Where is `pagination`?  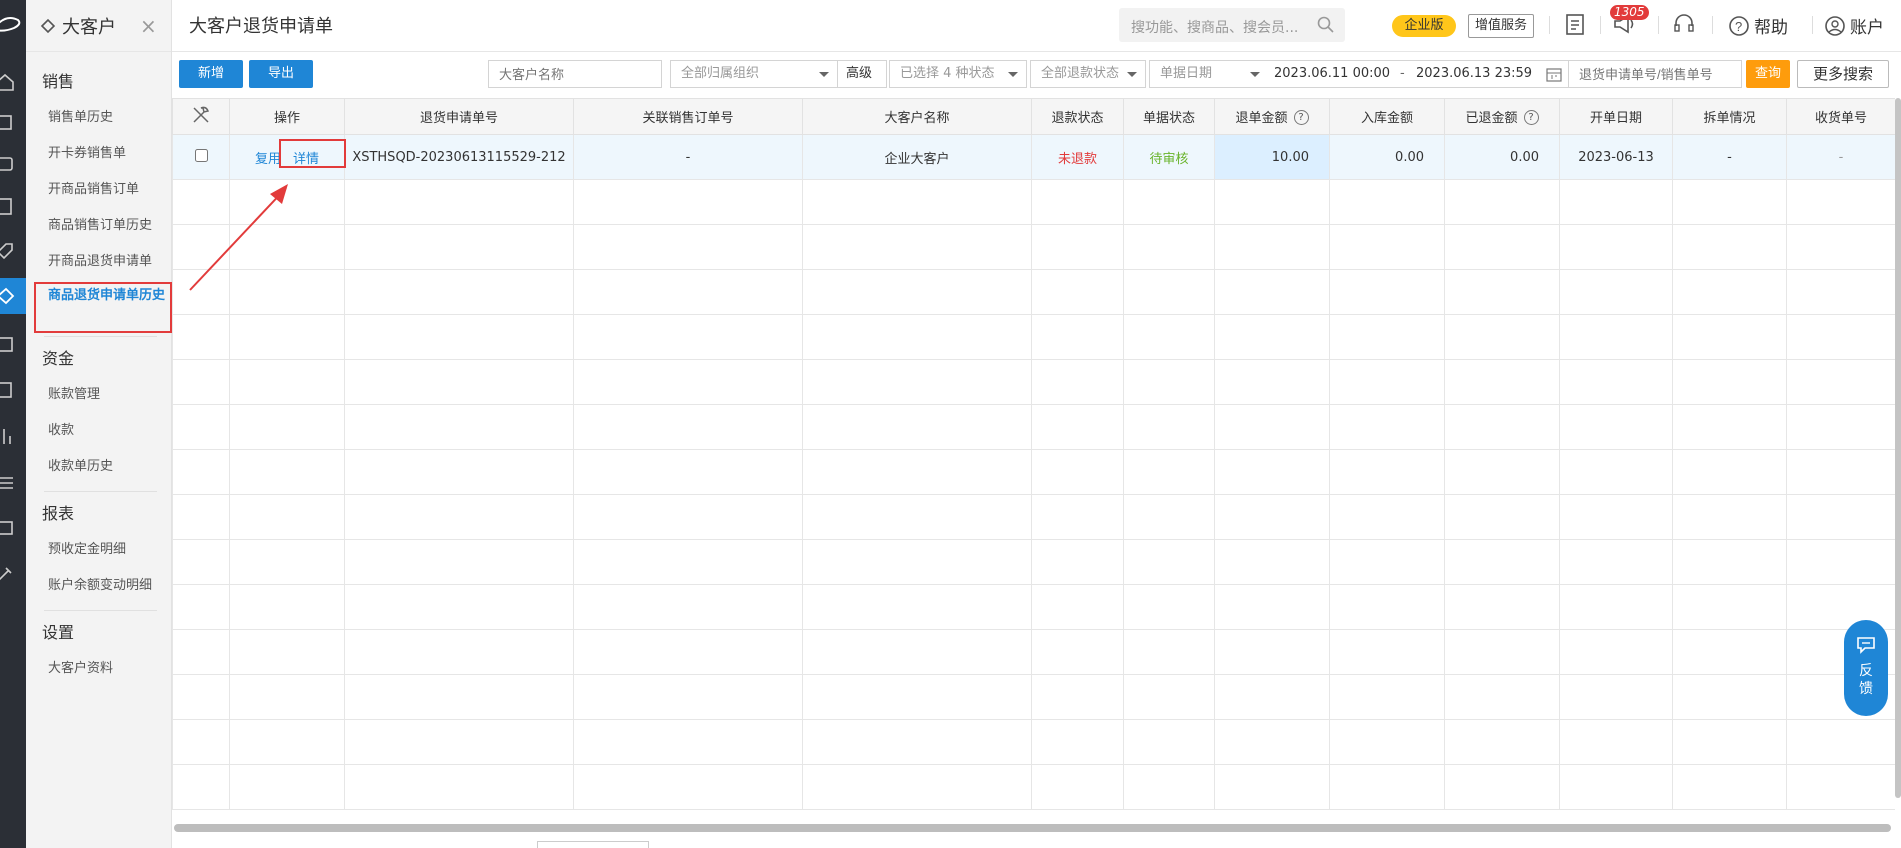
pagination is located at coordinates (593, 844).